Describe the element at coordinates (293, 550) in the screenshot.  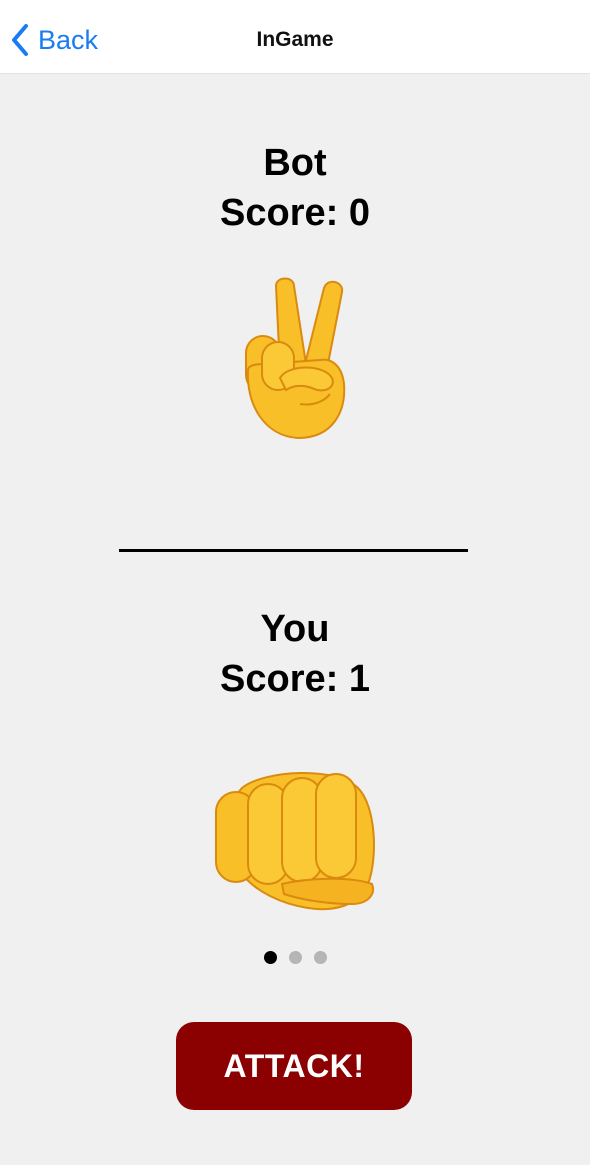
I see `section-divider` at that location.